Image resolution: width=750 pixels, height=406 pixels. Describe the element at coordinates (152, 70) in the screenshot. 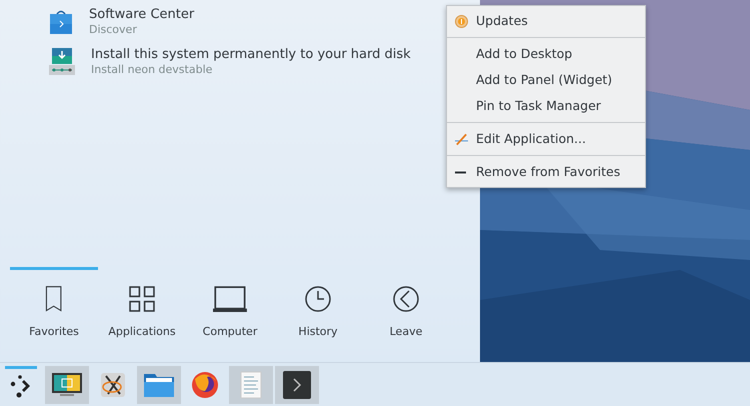

I see `app-subtitle: Install neon devstable` at that location.